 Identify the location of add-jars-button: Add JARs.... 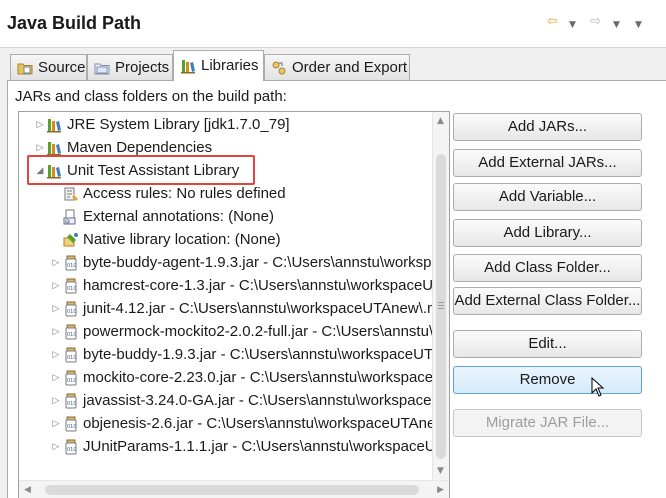
(547, 127).